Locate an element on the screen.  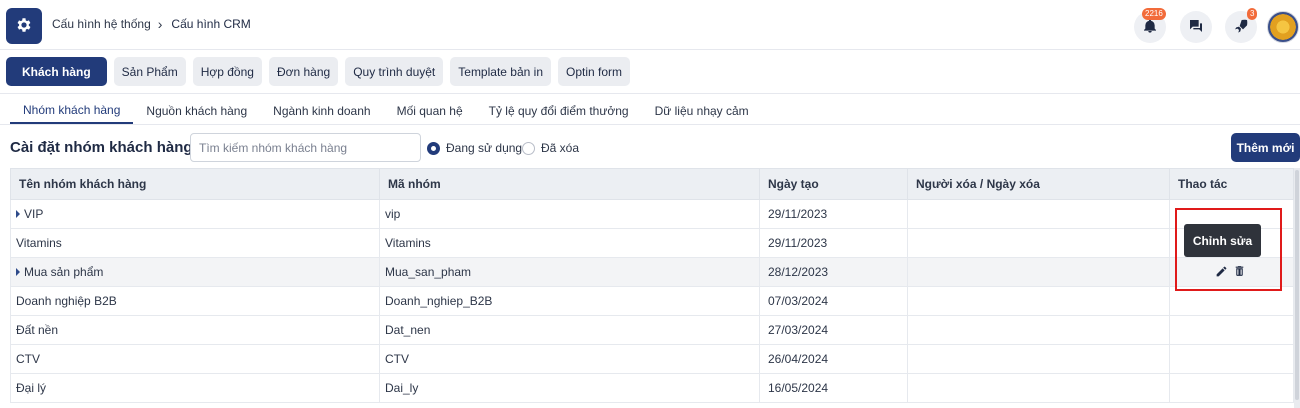
cell-group-name: VIP is located at coordinates (195, 214).